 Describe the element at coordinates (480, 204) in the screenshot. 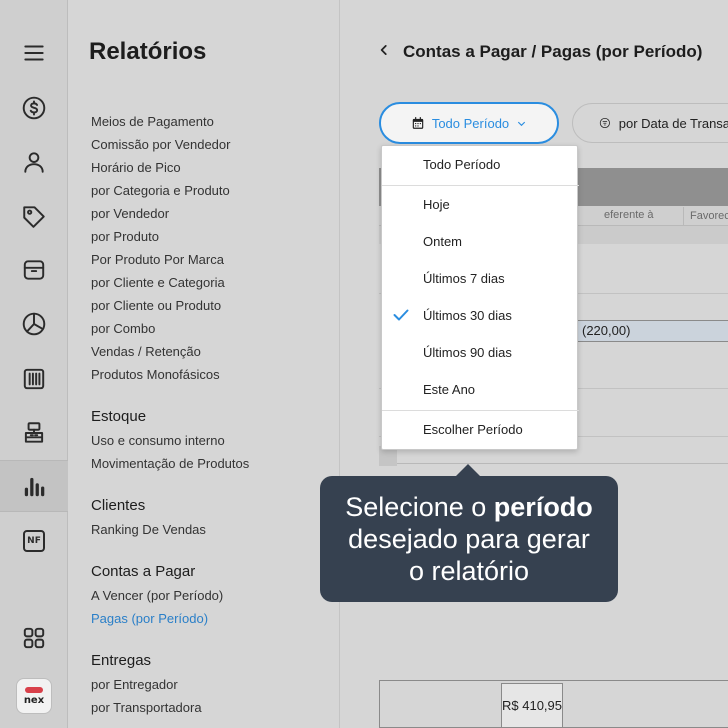

I see `period-option-hoje: Hoje` at that location.